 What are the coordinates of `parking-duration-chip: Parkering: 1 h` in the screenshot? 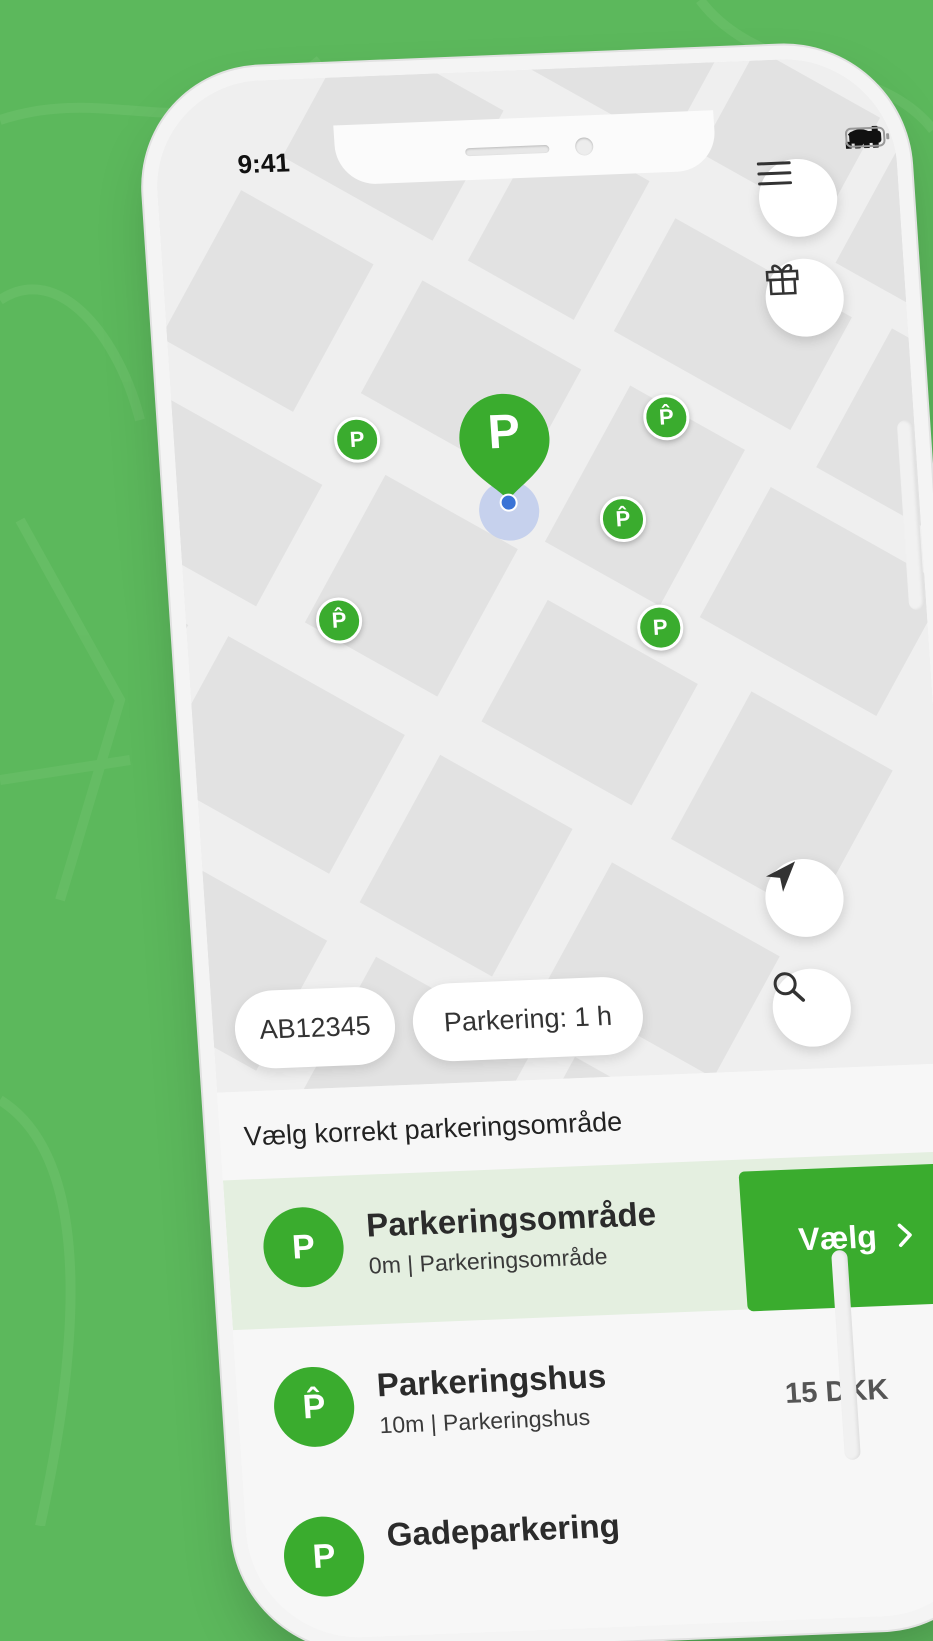 It's located at (528, 1019).